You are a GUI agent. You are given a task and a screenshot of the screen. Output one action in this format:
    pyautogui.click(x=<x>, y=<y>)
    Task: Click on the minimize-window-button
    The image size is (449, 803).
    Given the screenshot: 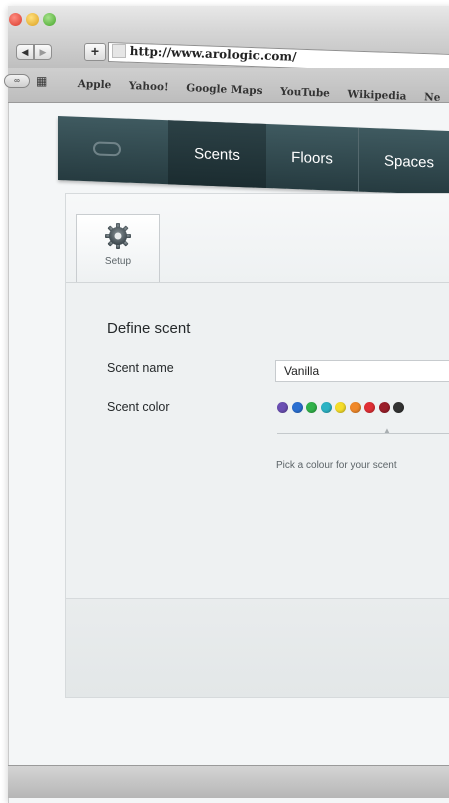 What is the action you would take?
    pyautogui.click(x=32, y=19)
    